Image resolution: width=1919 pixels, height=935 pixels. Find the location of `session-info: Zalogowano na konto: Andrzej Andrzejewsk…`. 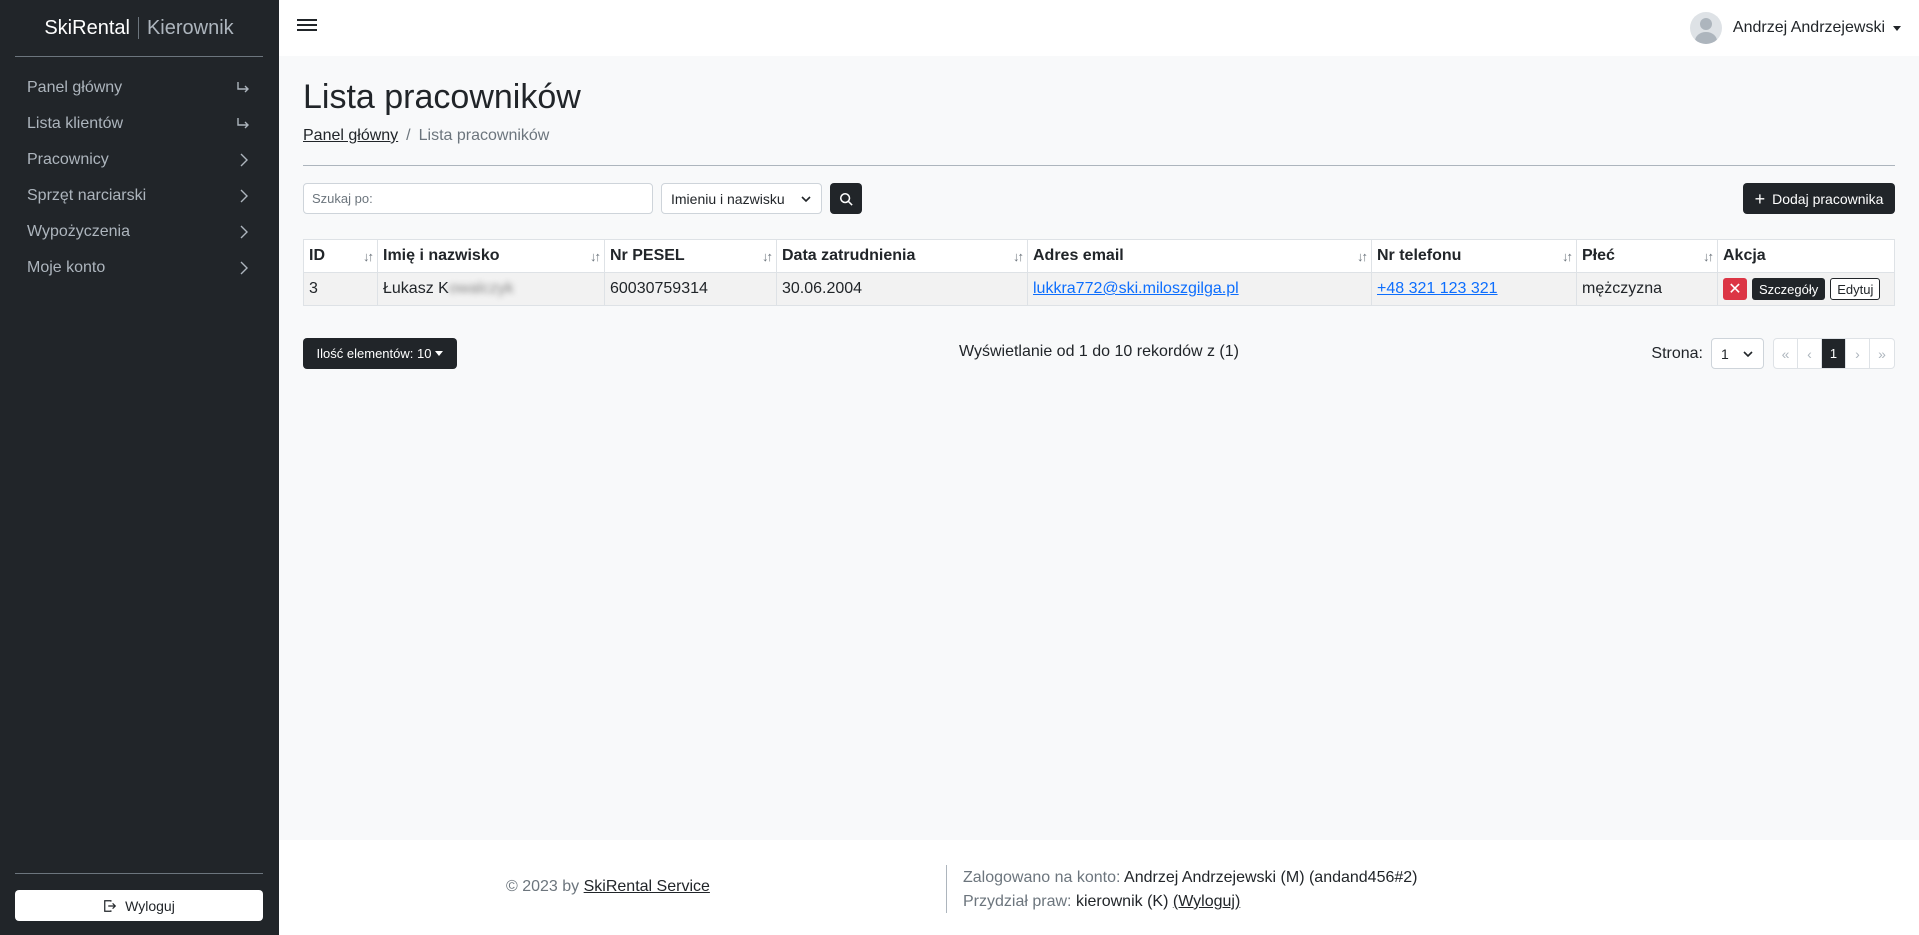

session-info: Zalogowano na konto: Andrzej Andrzejewsk… is located at coordinates (1190, 890).